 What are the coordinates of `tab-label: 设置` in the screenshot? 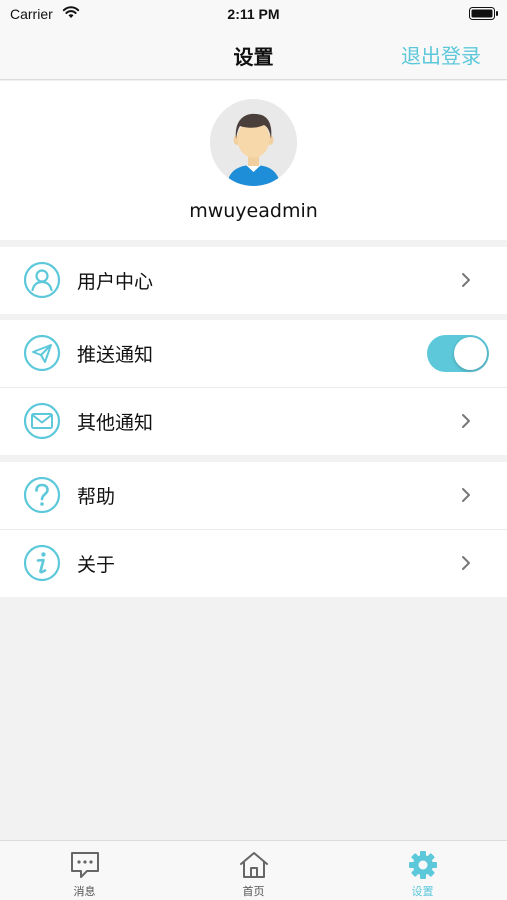 It's located at (422, 891).